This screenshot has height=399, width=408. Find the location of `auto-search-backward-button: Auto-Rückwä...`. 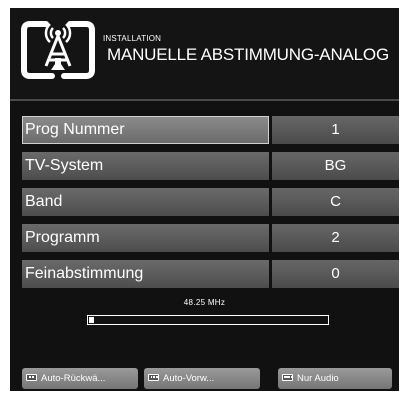

auto-search-backward-button: Auto-Rückwä... is located at coordinates (80, 378).